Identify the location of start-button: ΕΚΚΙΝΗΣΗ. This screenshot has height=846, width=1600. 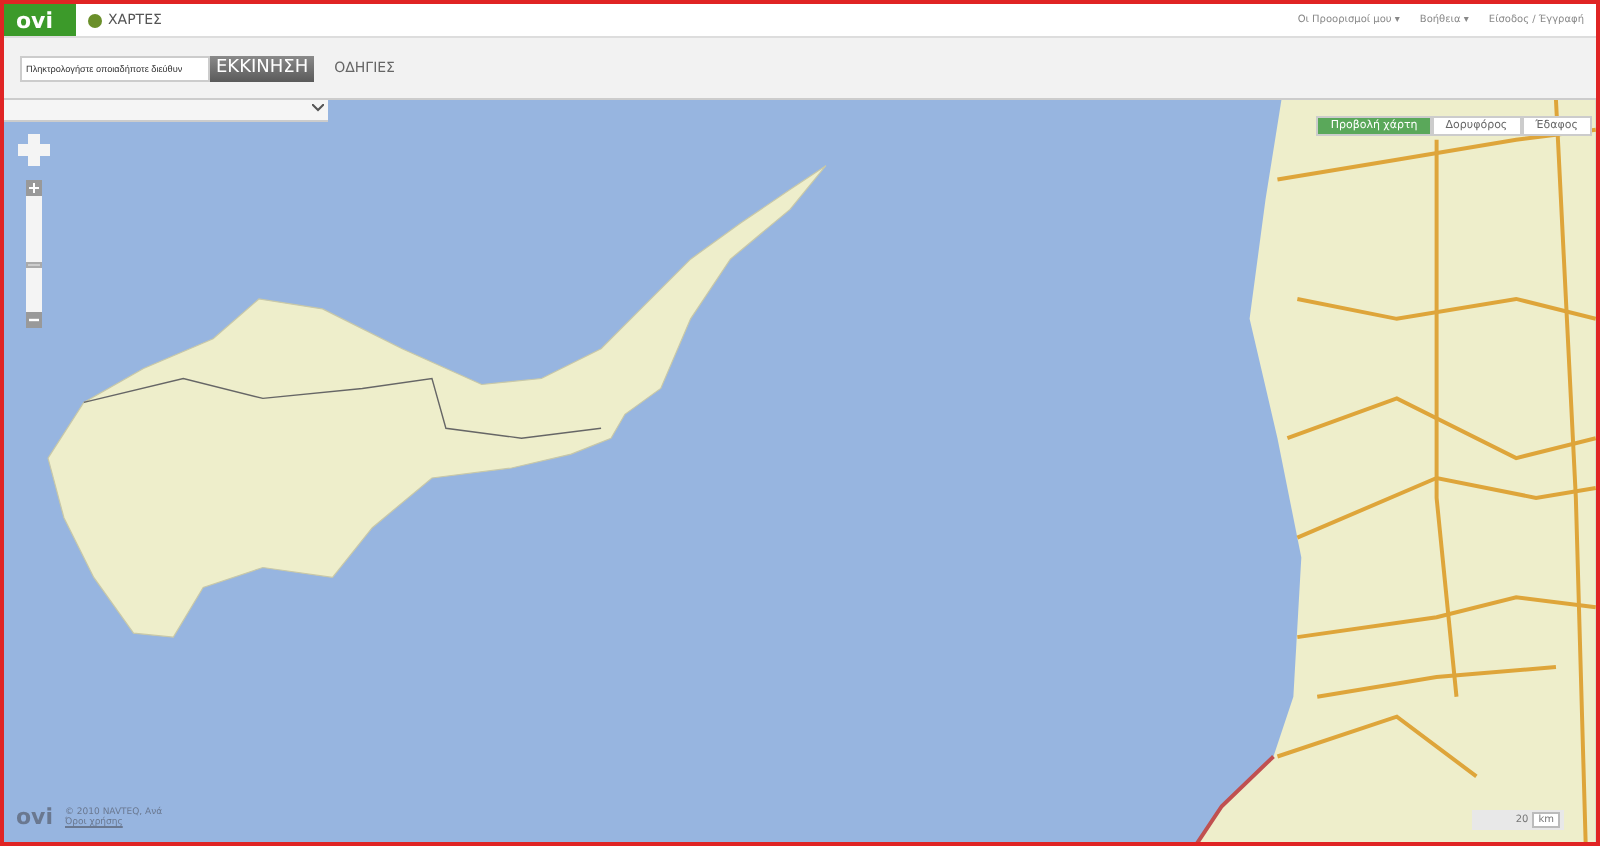
(262, 68).